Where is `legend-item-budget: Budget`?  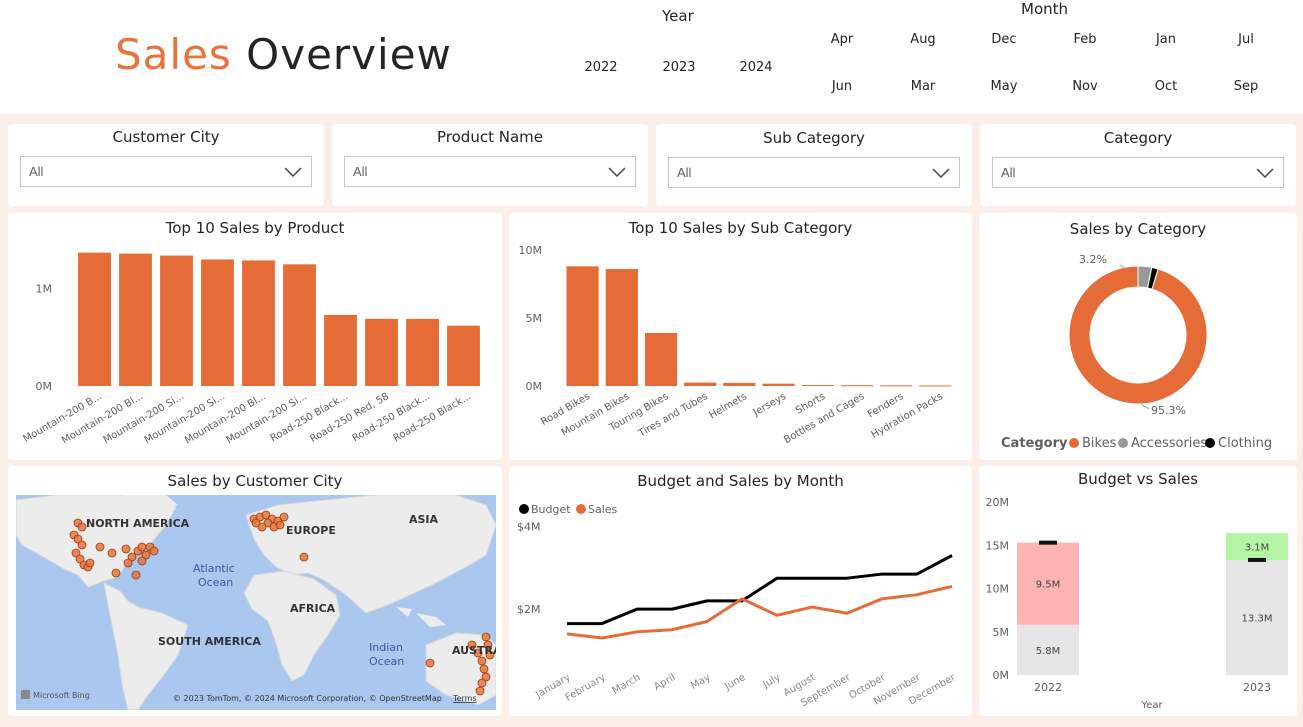
legend-item-budget: Budget is located at coordinates (551, 509).